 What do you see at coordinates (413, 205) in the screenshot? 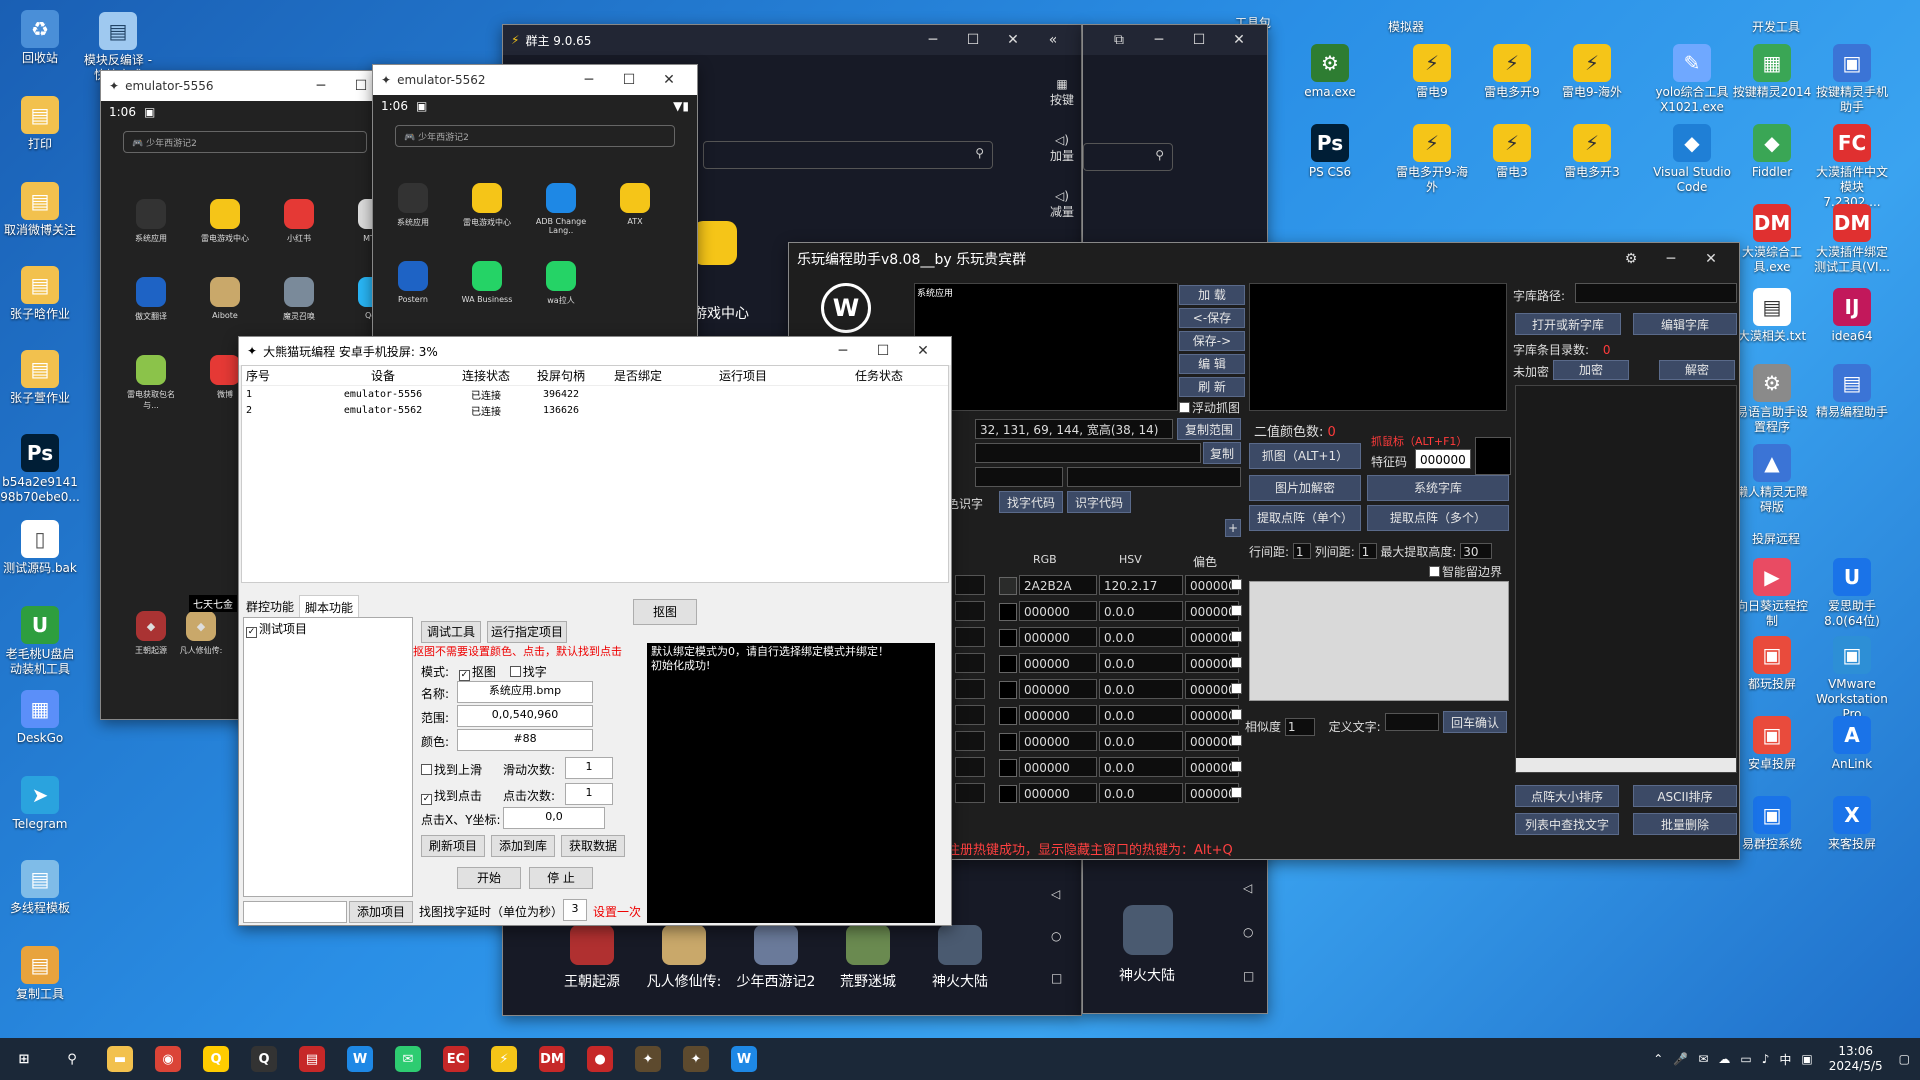
I see `app-tile-0: 系统应用` at bounding box center [413, 205].